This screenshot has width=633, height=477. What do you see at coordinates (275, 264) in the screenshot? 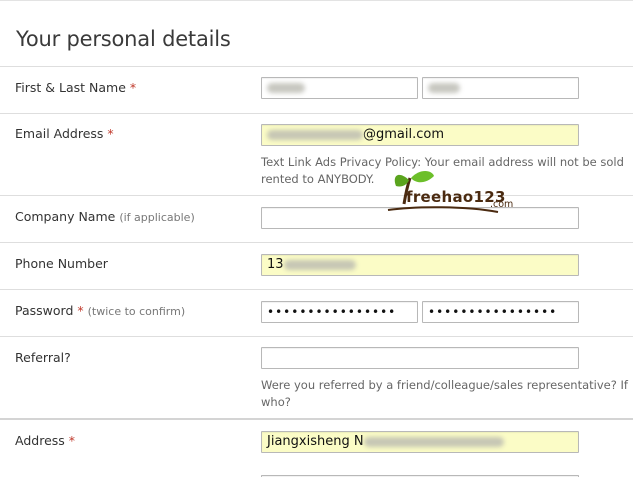
I see `phone-prefix-text: 13` at bounding box center [275, 264].